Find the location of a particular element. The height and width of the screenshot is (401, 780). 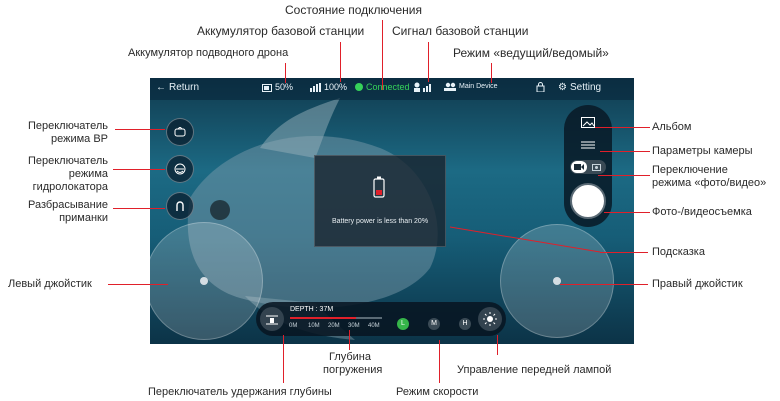

leader-line-diagonal is located at coordinates (525, 239).